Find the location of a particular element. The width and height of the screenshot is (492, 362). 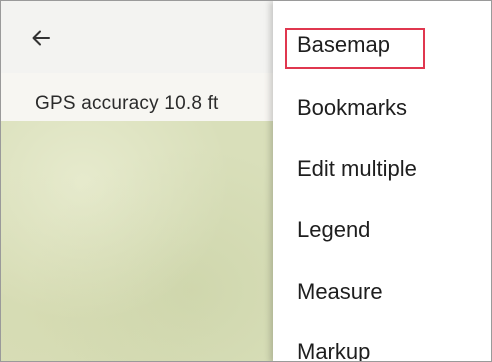

arrow-left-icon is located at coordinates (41, 38).